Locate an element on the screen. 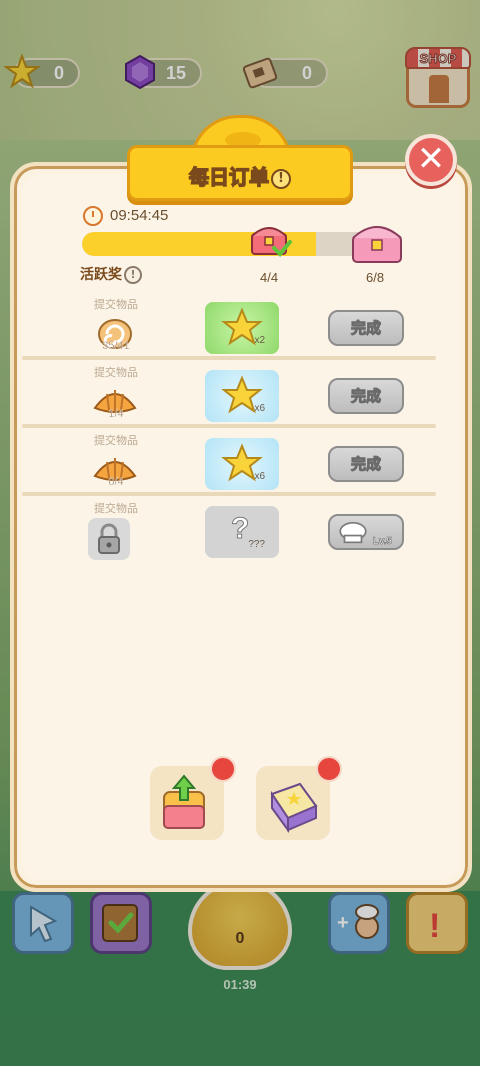 Image resolution: width=480 pixels, height=1066 pixels. close-button: ✕ is located at coordinates (431, 160).